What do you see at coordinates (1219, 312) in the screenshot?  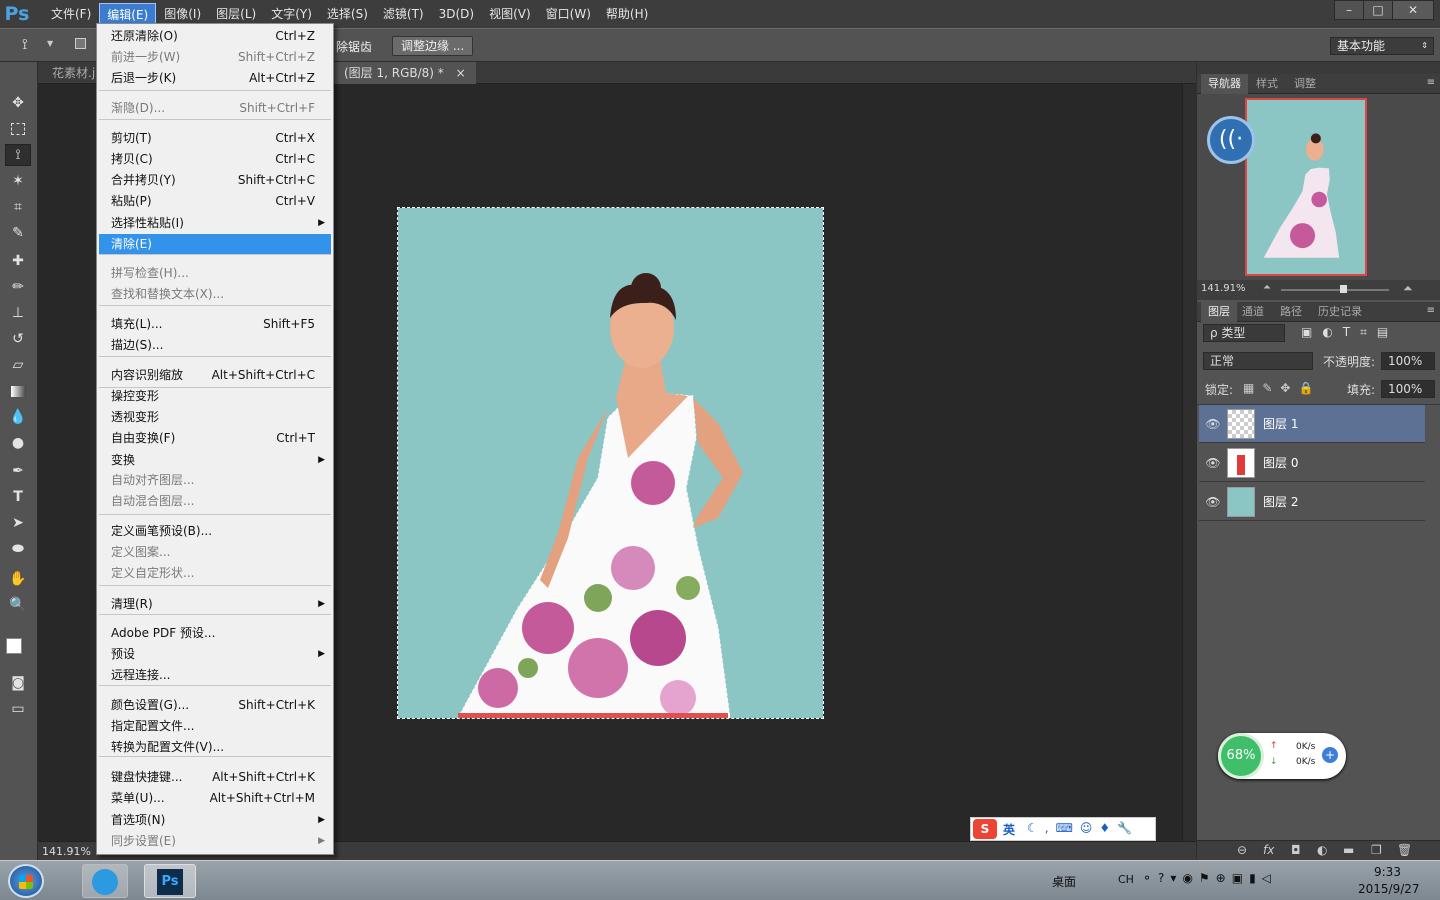 I see `tab-layers: 图层` at bounding box center [1219, 312].